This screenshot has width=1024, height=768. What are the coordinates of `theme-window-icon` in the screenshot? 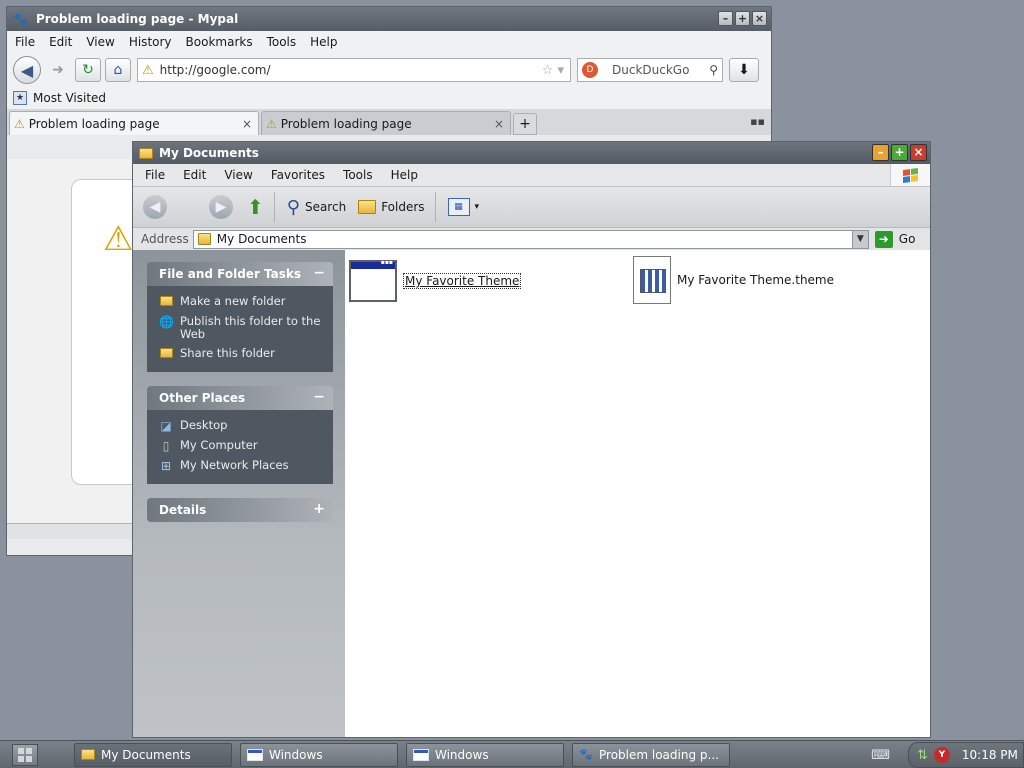 It's located at (373, 280).